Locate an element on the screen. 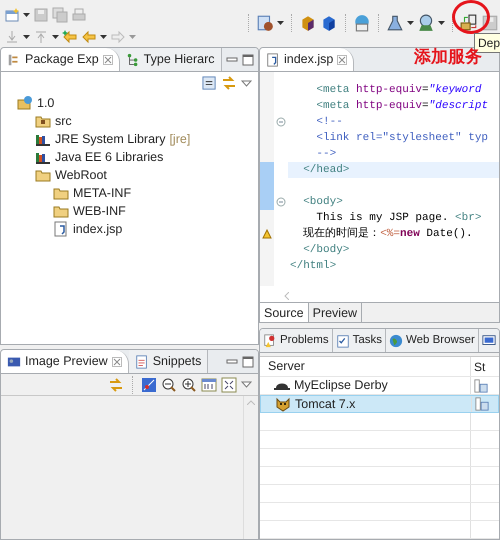 The width and height of the screenshot is (500, 540). fit-icon is located at coordinates (229, 384).